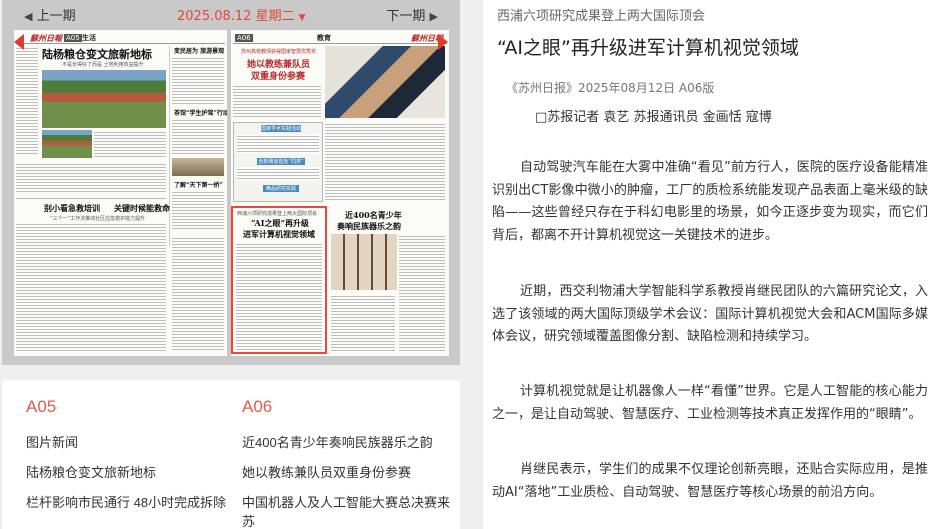  What do you see at coordinates (169, 146) in the screenshot?
I see `column-divider` at bounding box center [169, 146].